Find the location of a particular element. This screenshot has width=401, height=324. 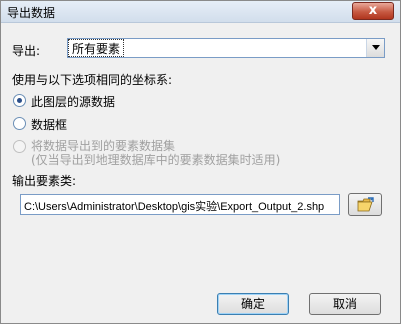

open-folder-icon is located at coordinates (365, 204).